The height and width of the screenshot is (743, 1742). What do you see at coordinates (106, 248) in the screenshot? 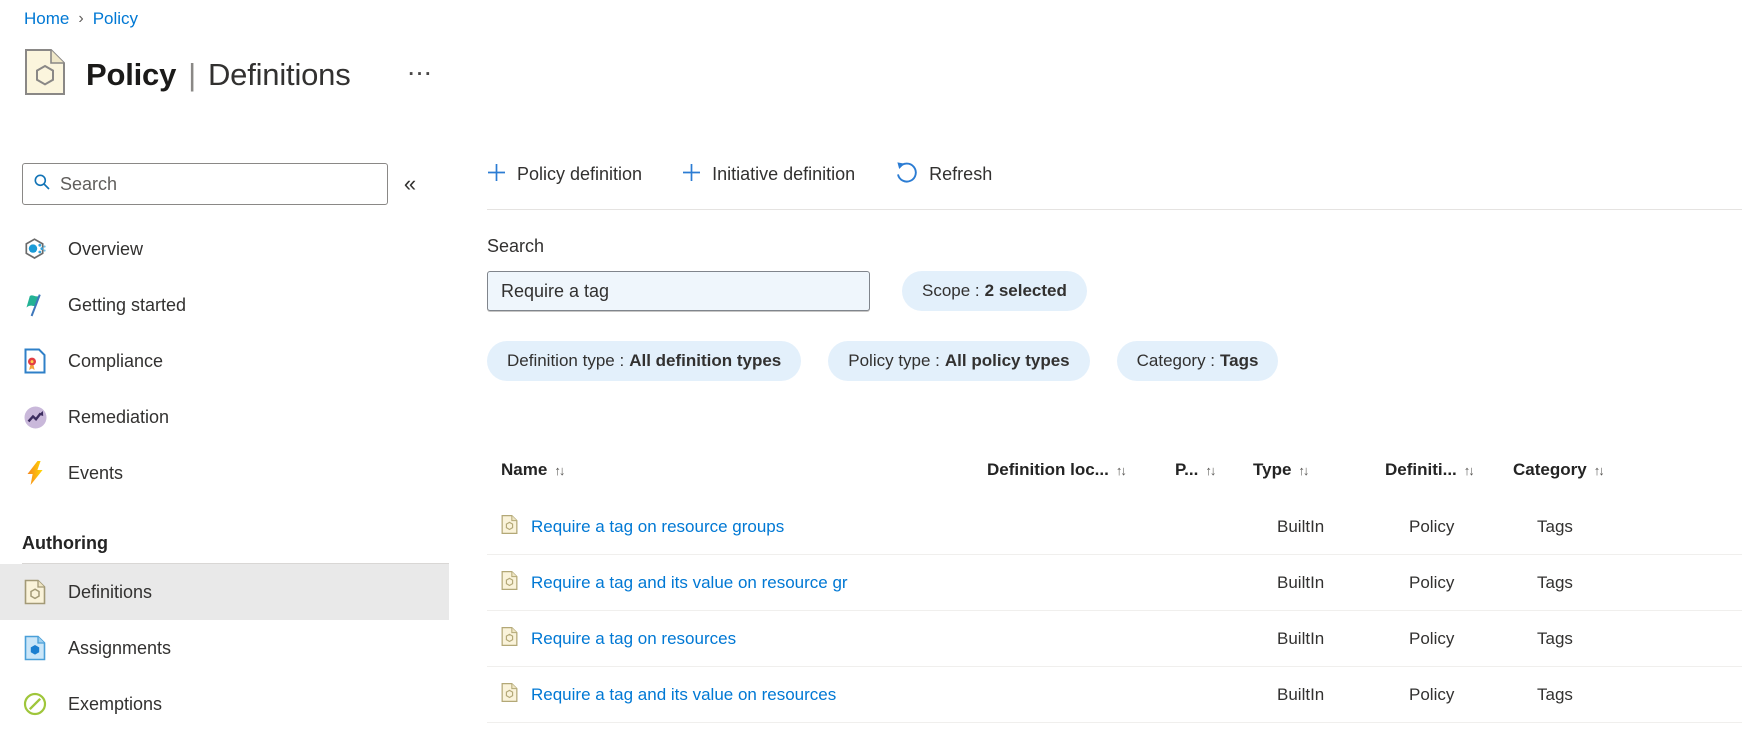
I see `sidebar-item-label: Overview` at bounding box center [106, 248].